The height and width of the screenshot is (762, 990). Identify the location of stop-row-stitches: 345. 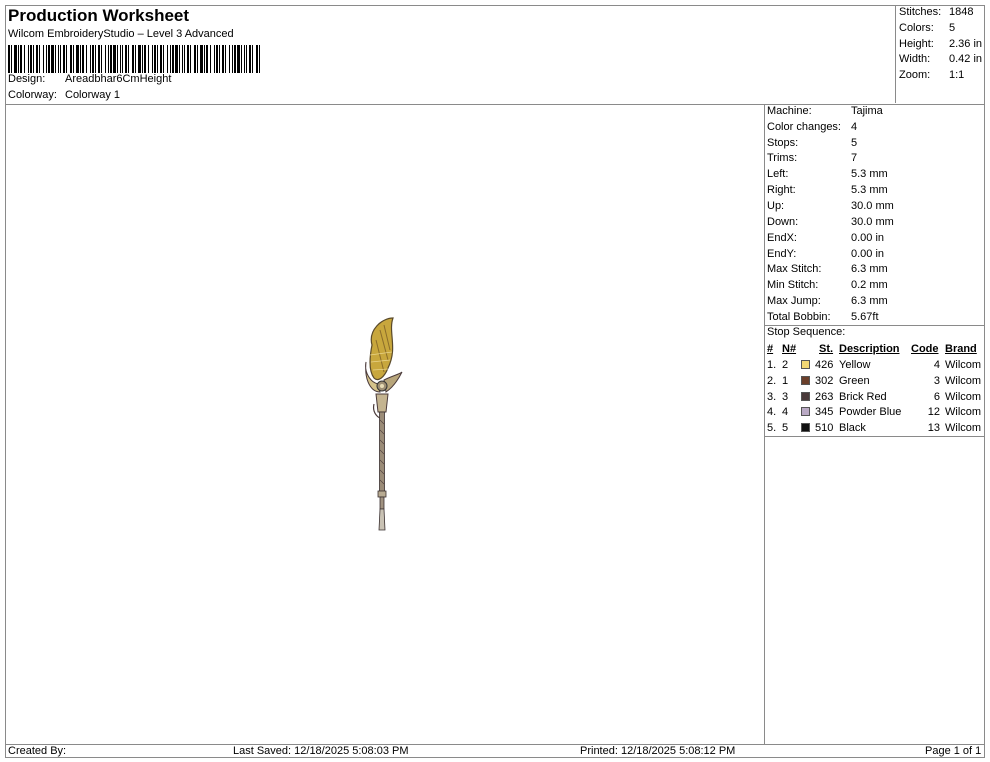
(824, 412).